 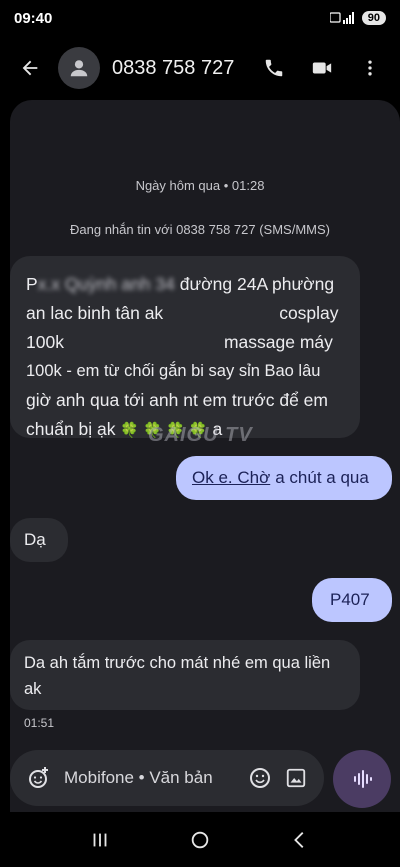 I want to click on outgoing-message: P407, so click(x=352, y=600).